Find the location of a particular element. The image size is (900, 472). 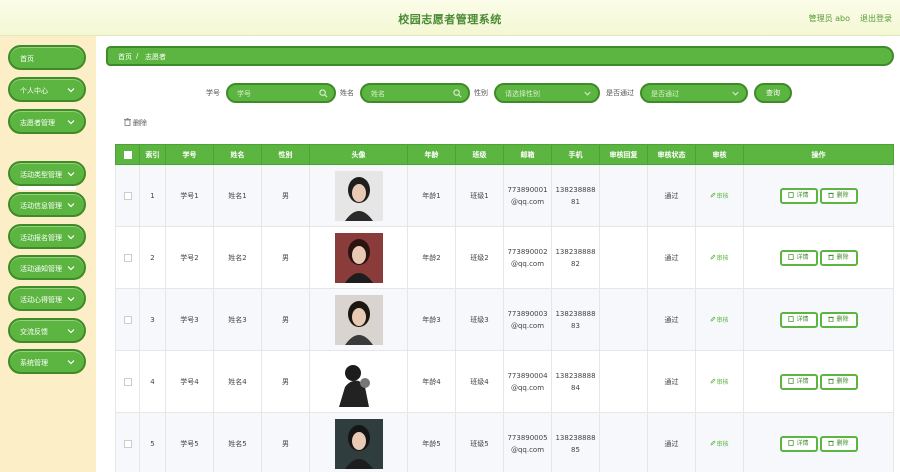

name-cell: 姓名4 is located at coordinates (237, 381).